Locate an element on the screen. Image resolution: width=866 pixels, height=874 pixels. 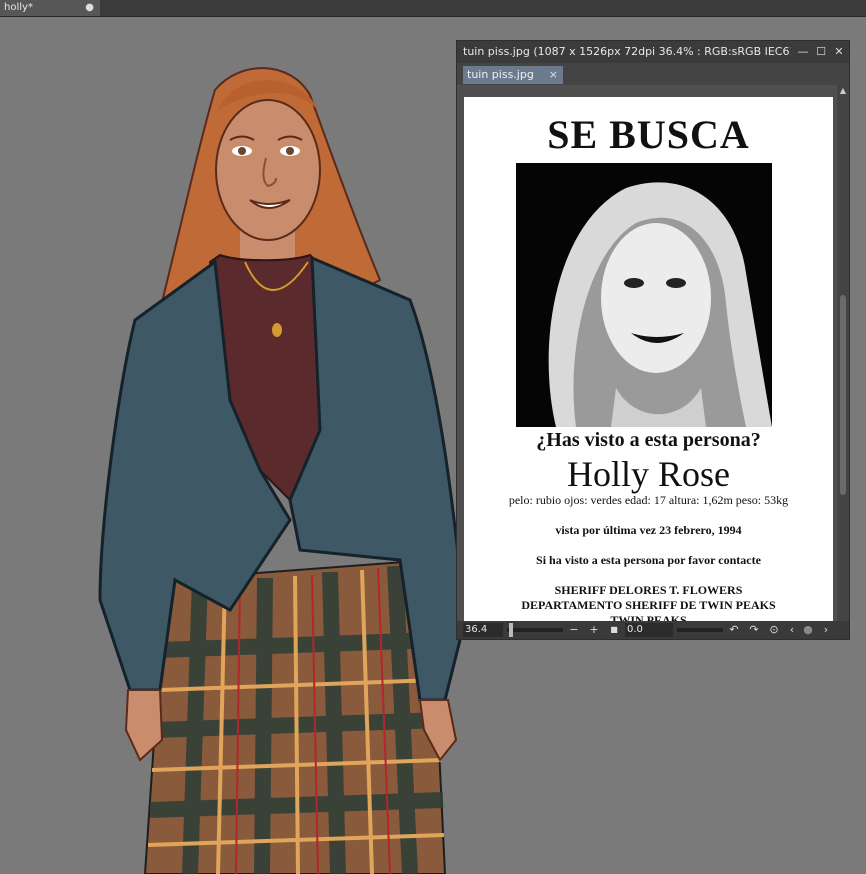
zoom-input: 36.4 is located at coordinates (483, 630).